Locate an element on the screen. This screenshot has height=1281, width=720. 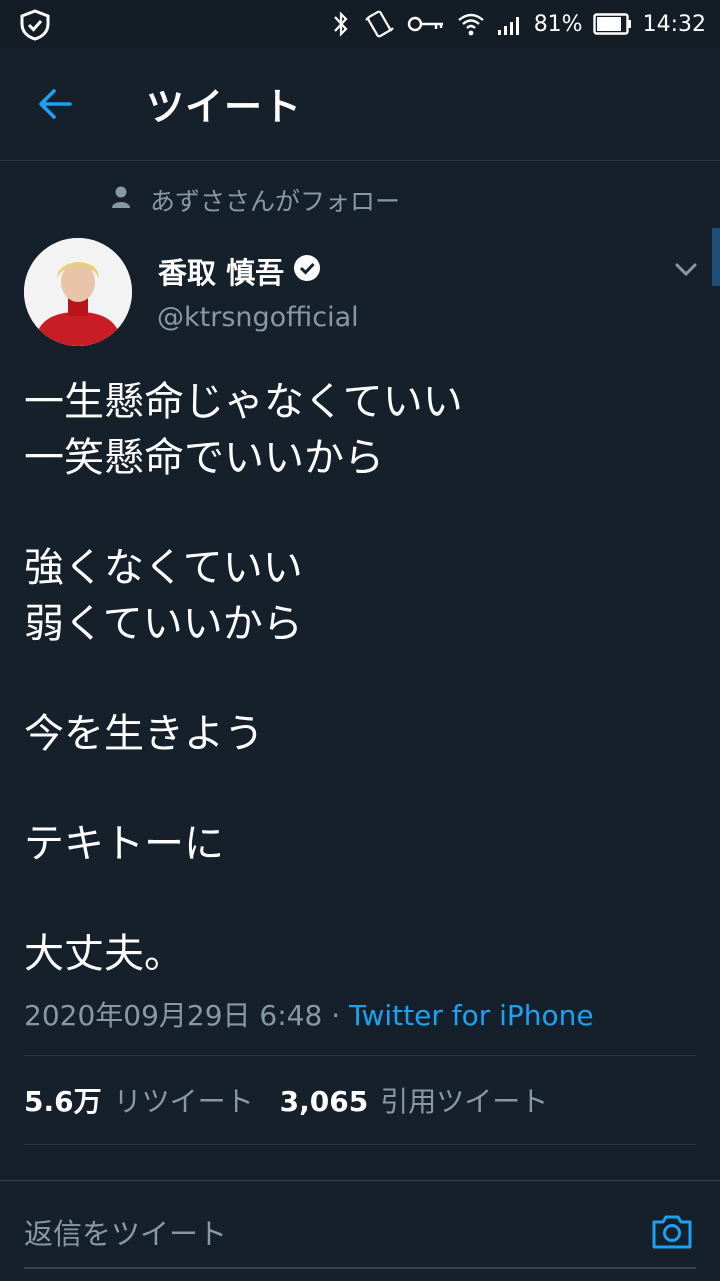
back-button is located at coordinates (56, 104).